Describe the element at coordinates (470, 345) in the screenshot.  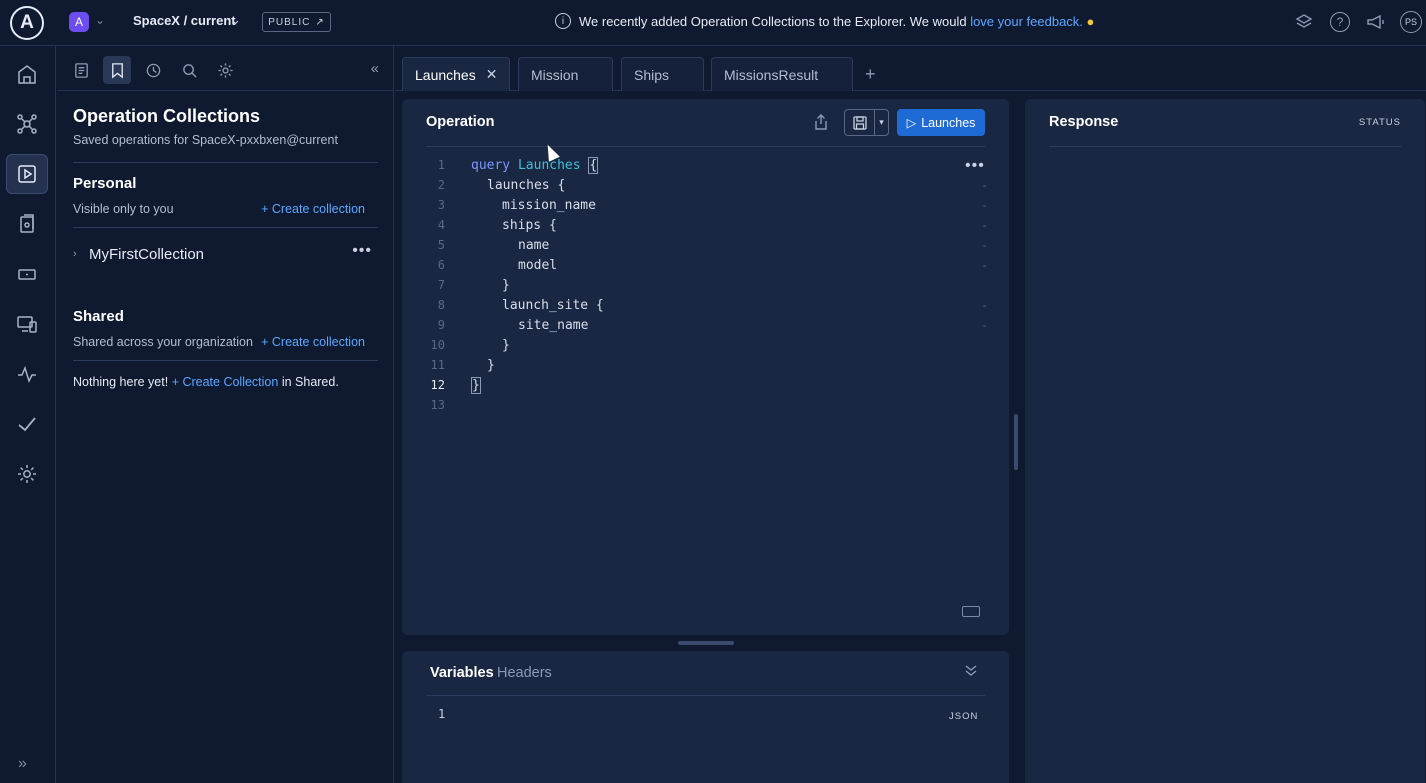
I see `code-line: 10}` at that location.